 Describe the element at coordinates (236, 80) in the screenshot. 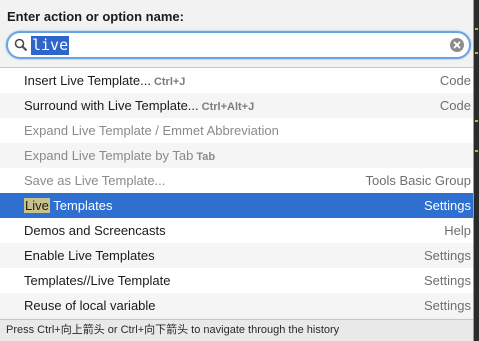

I see `list-item: Insert Live Template... Ctrl+J Code` at that location.